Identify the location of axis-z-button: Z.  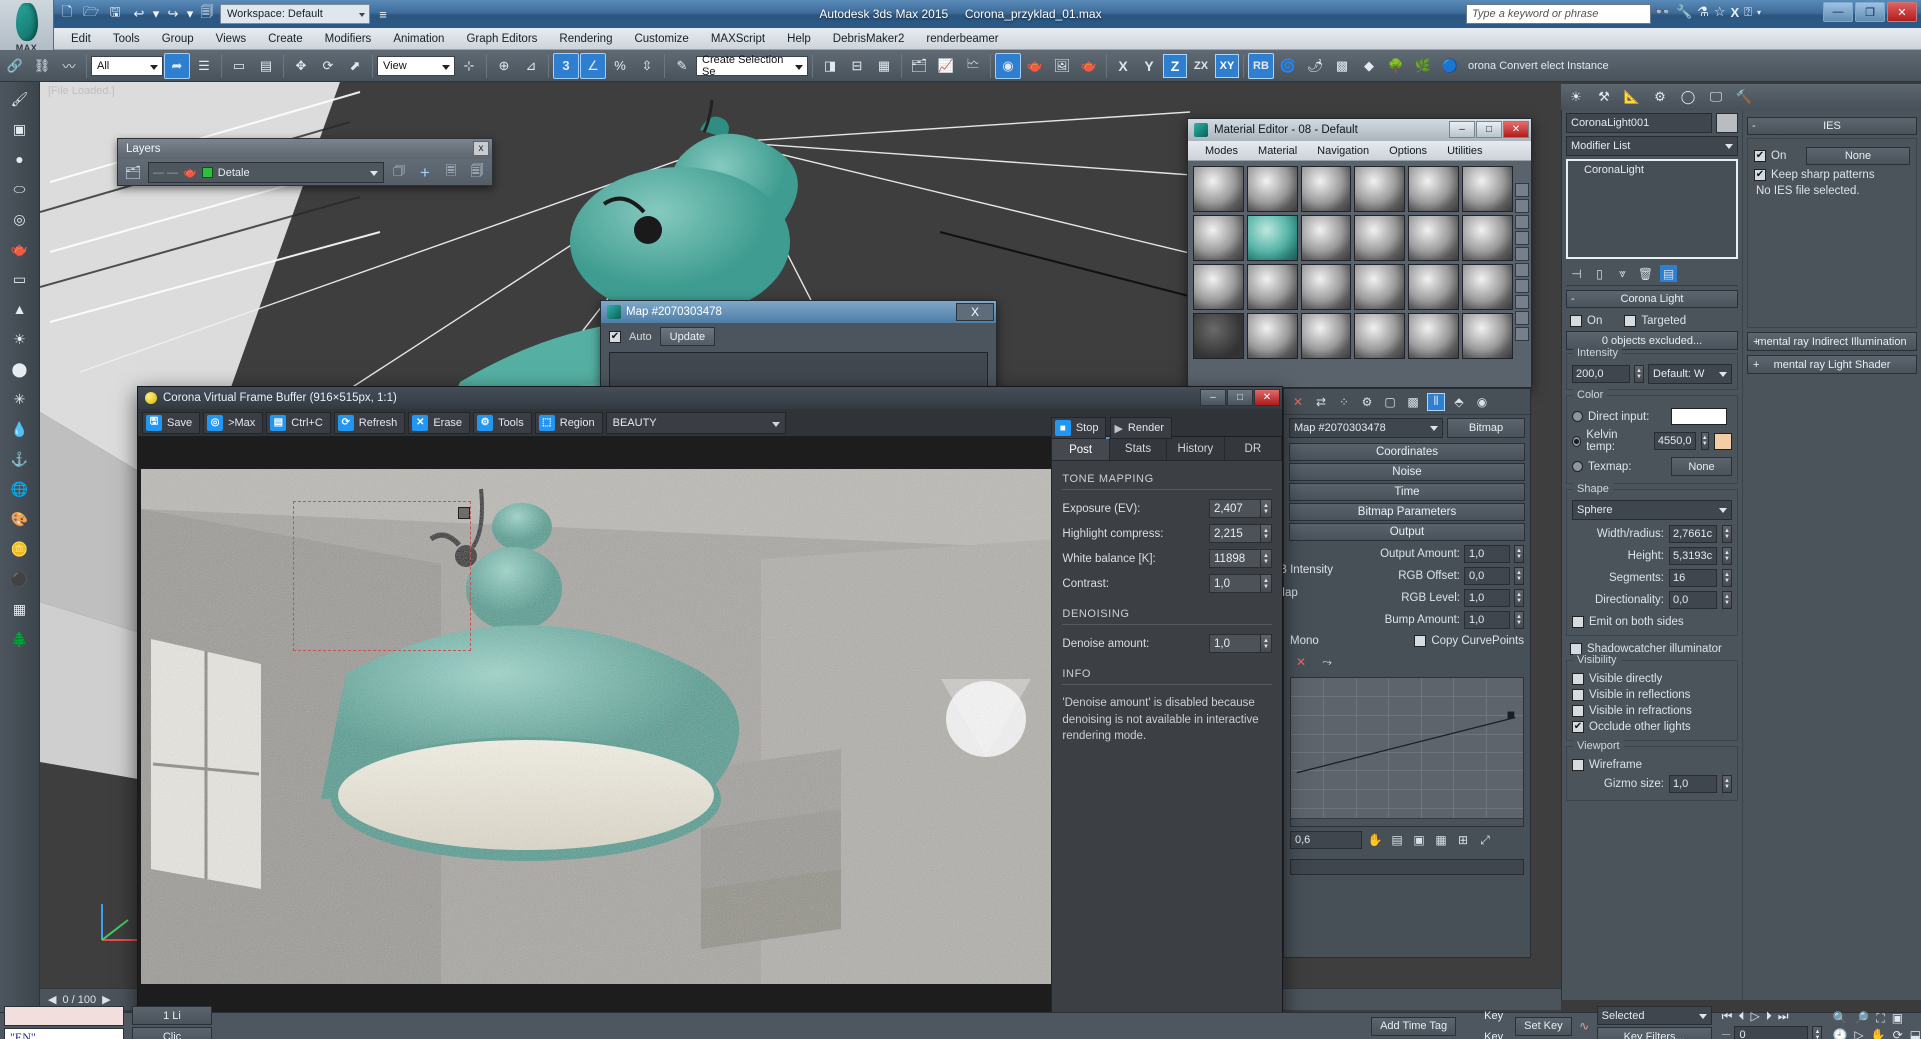
(1175, 65).